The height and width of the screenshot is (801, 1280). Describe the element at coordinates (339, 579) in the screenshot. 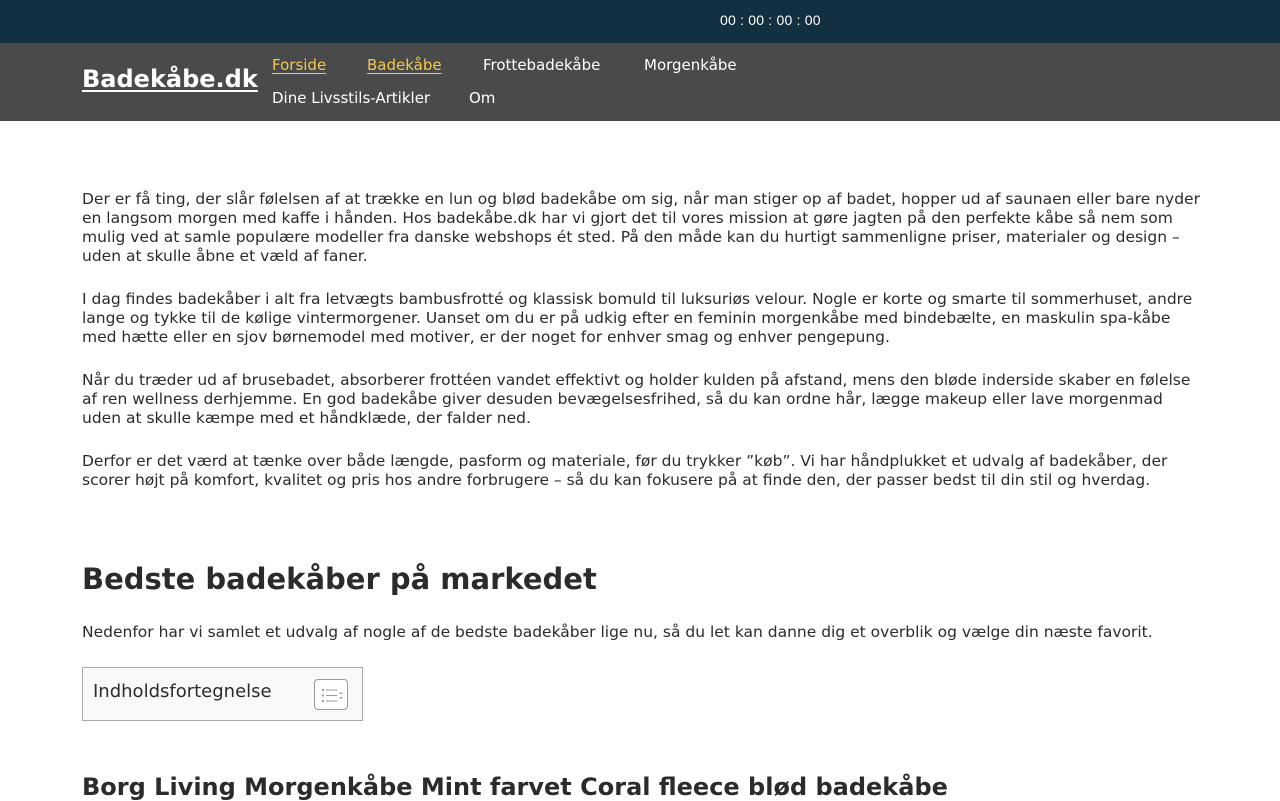

I see `section-title: Bedste badekåber på markedet` at that location.